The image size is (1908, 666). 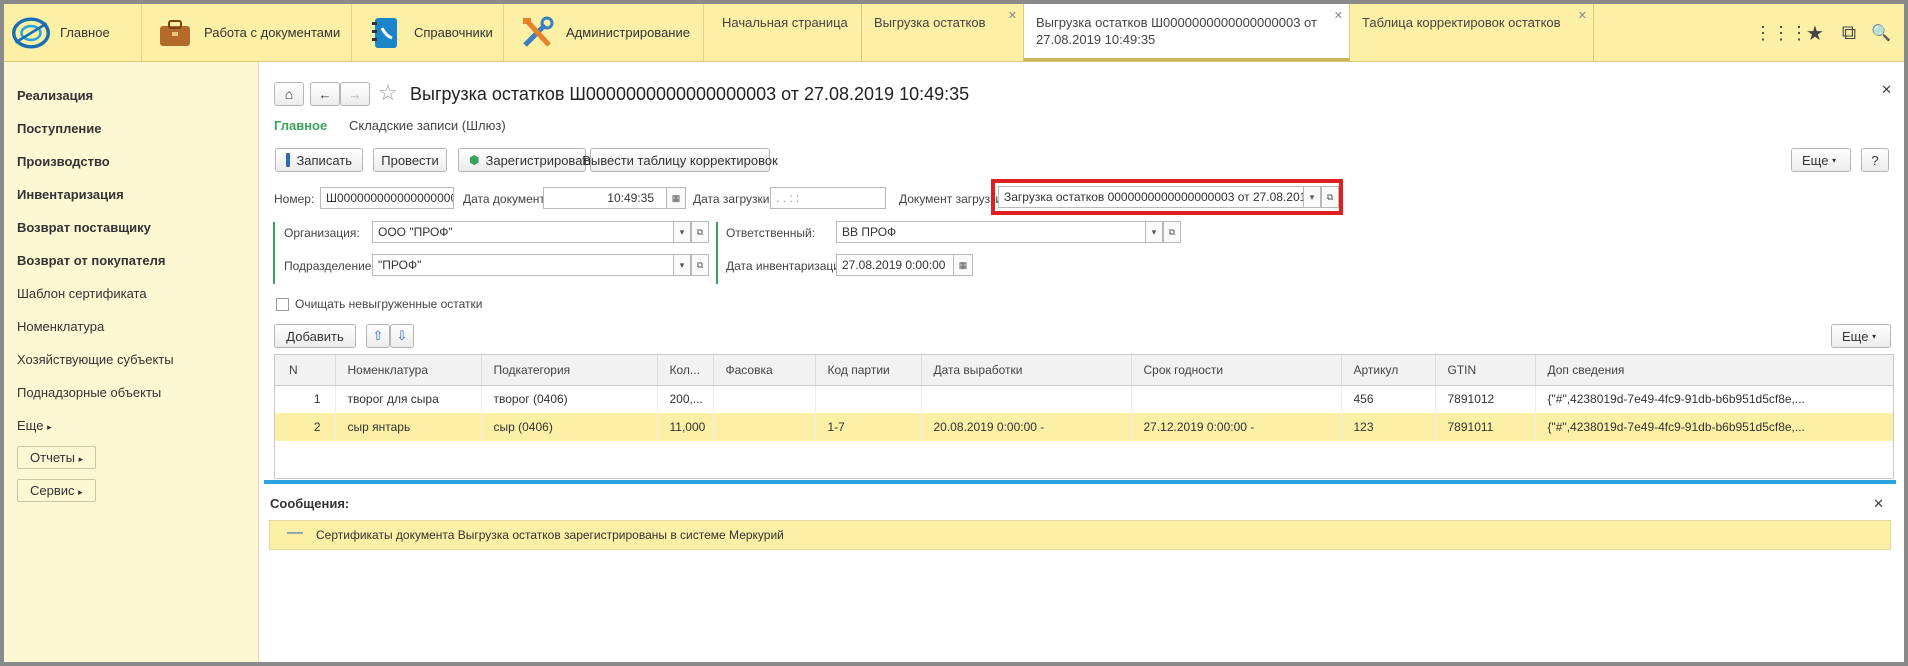 What do you see at coordinates (991, 232) in the screenshot?
I see `responsible-field: ВВ ПРОФ` at bounding box center [991, 232].